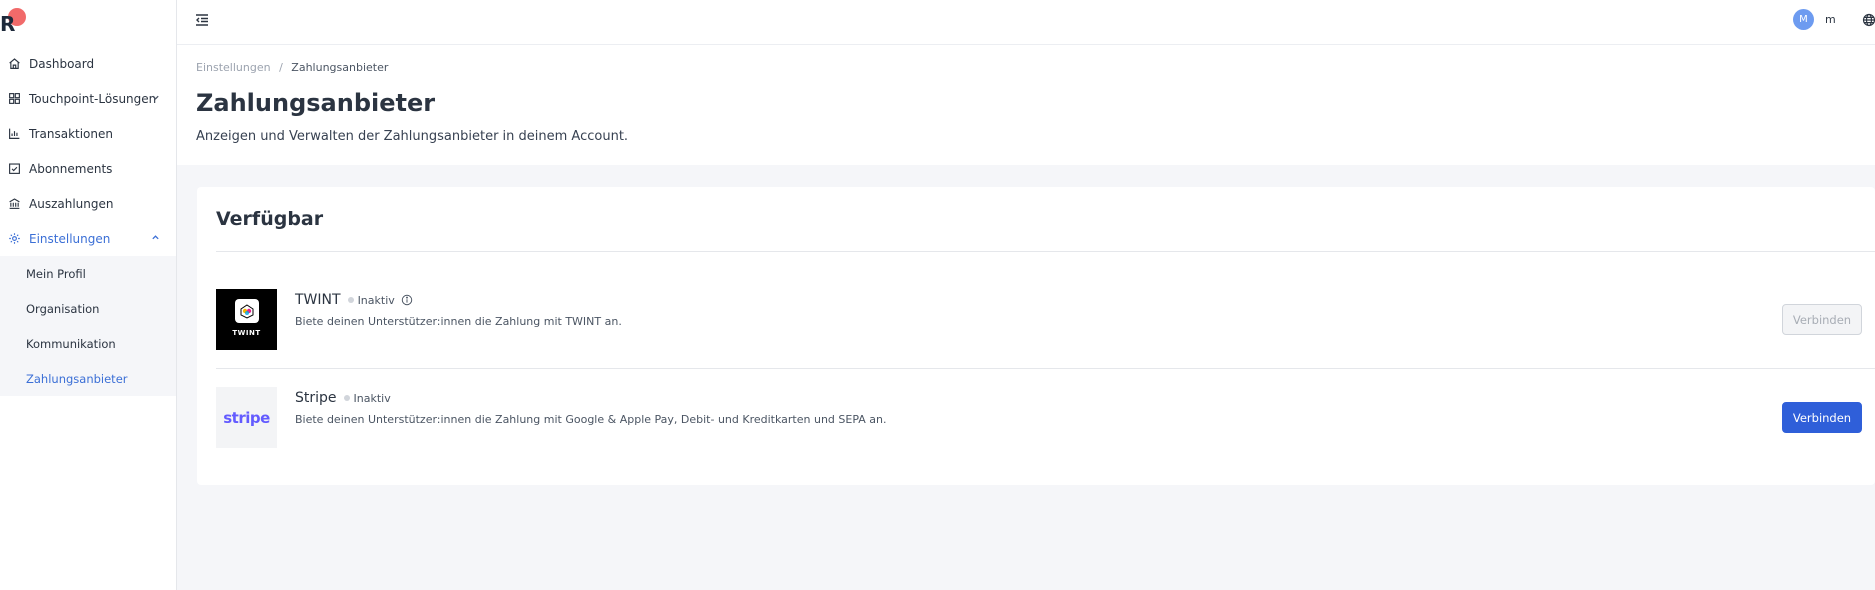  I want to click on sidebar-item-abonnements: Abonnements, so click(88, 168).